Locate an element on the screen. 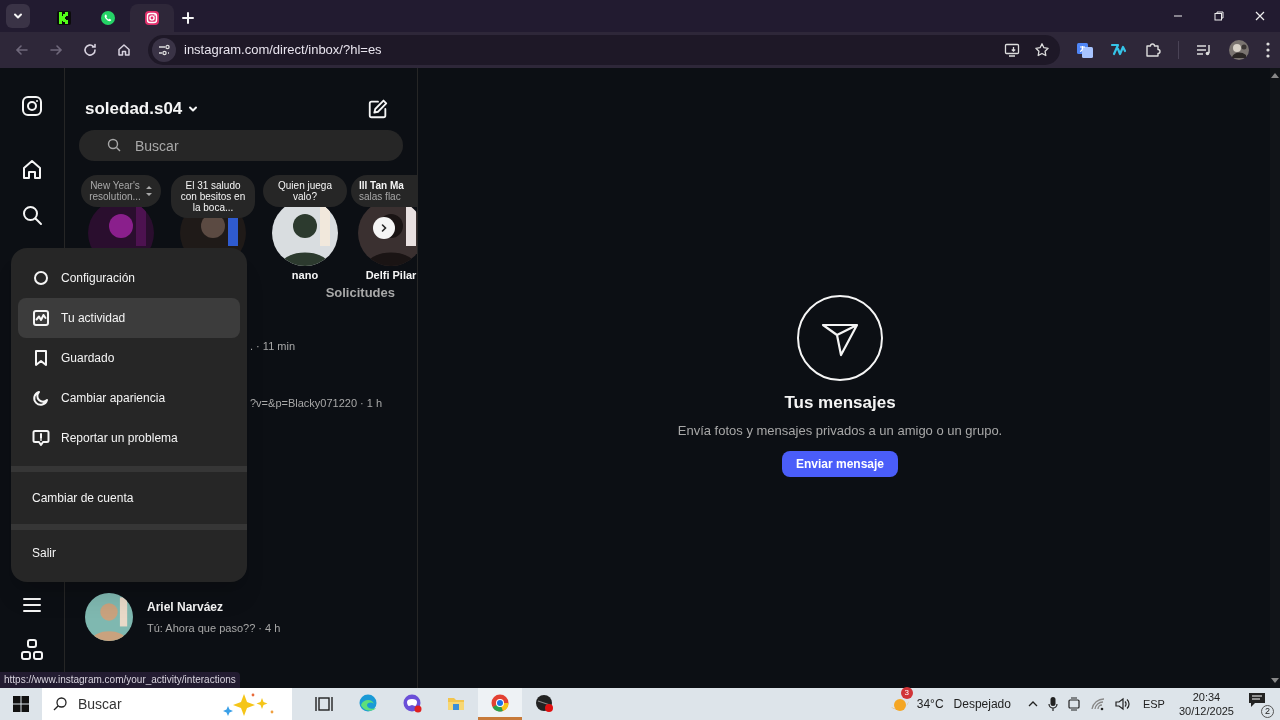 This screenshot has width=1280, height=720. forward-arrow-icon is located at coordinates (56, 50).